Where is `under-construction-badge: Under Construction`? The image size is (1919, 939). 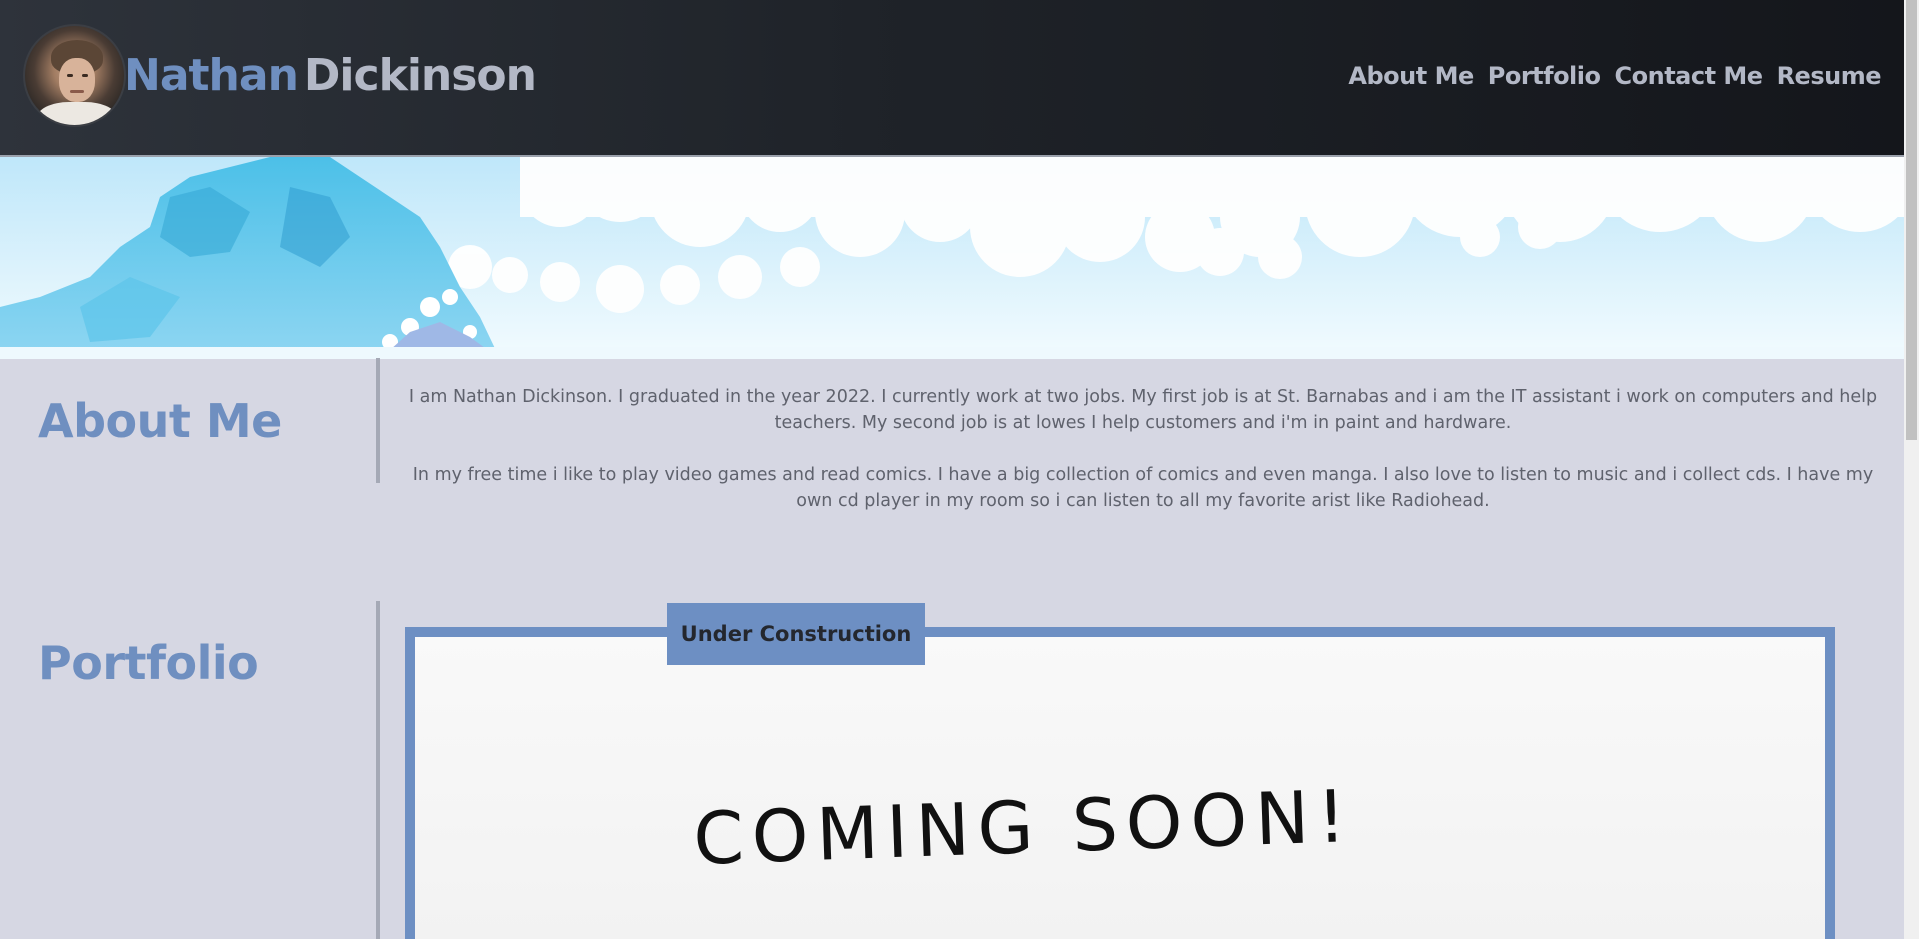
under-construction-badge: Under Construction is located at coordinates (796, 634).